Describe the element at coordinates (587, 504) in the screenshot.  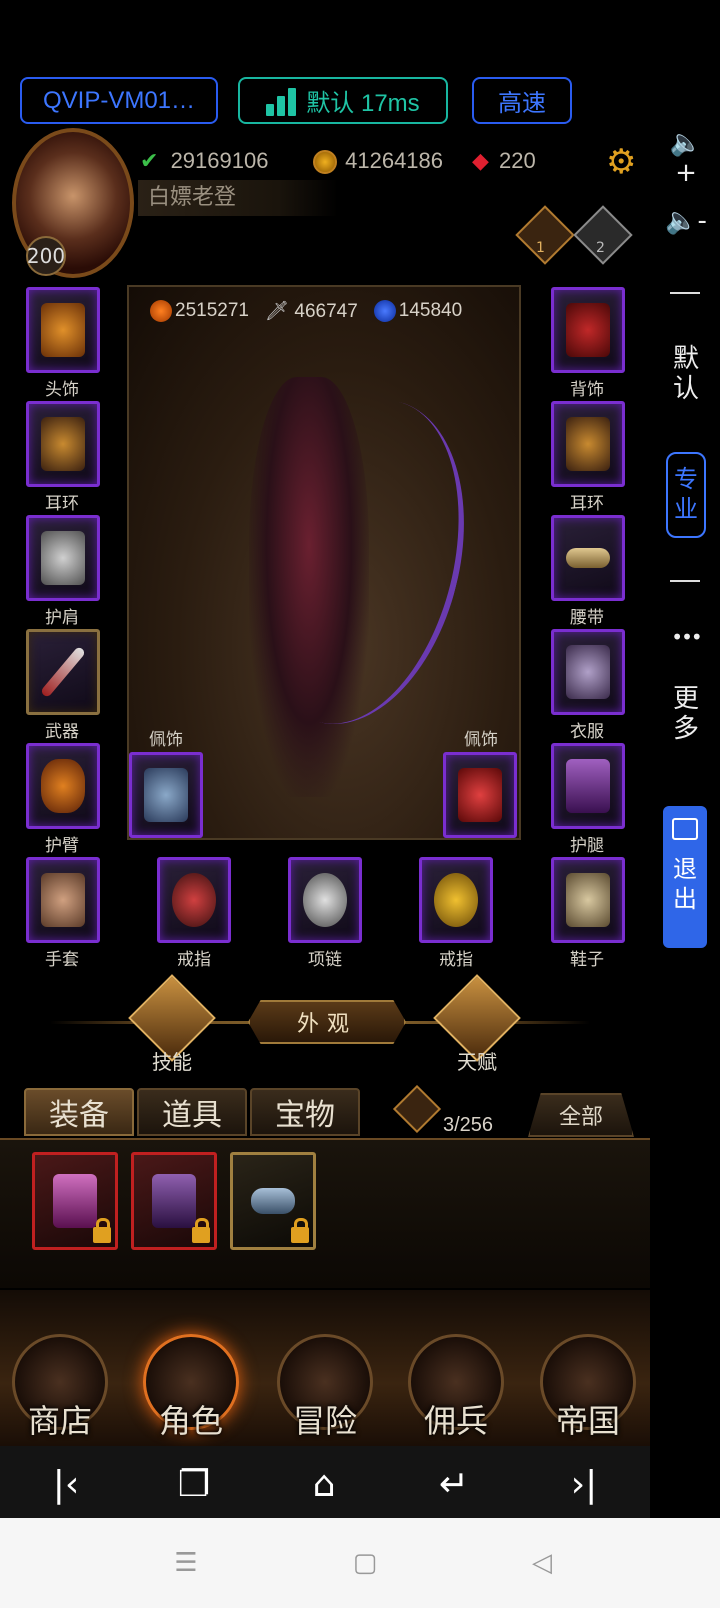
I see `slot-earring-right-label: 耳环` at that location.